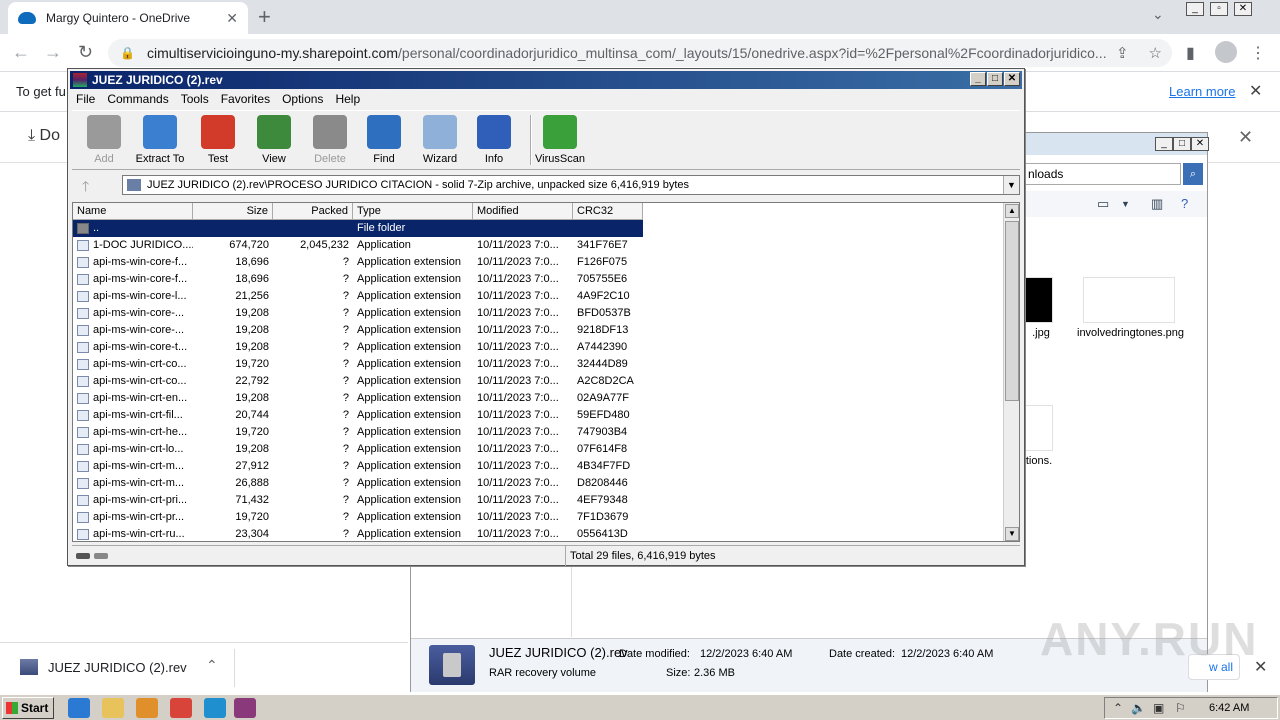 This screenshot has height=720, width=1280. What do you see at coordinates (1011, 185) in the screenshot?
I see `path-dropdown-icon: ▼` at bounding box center [1011, 185].